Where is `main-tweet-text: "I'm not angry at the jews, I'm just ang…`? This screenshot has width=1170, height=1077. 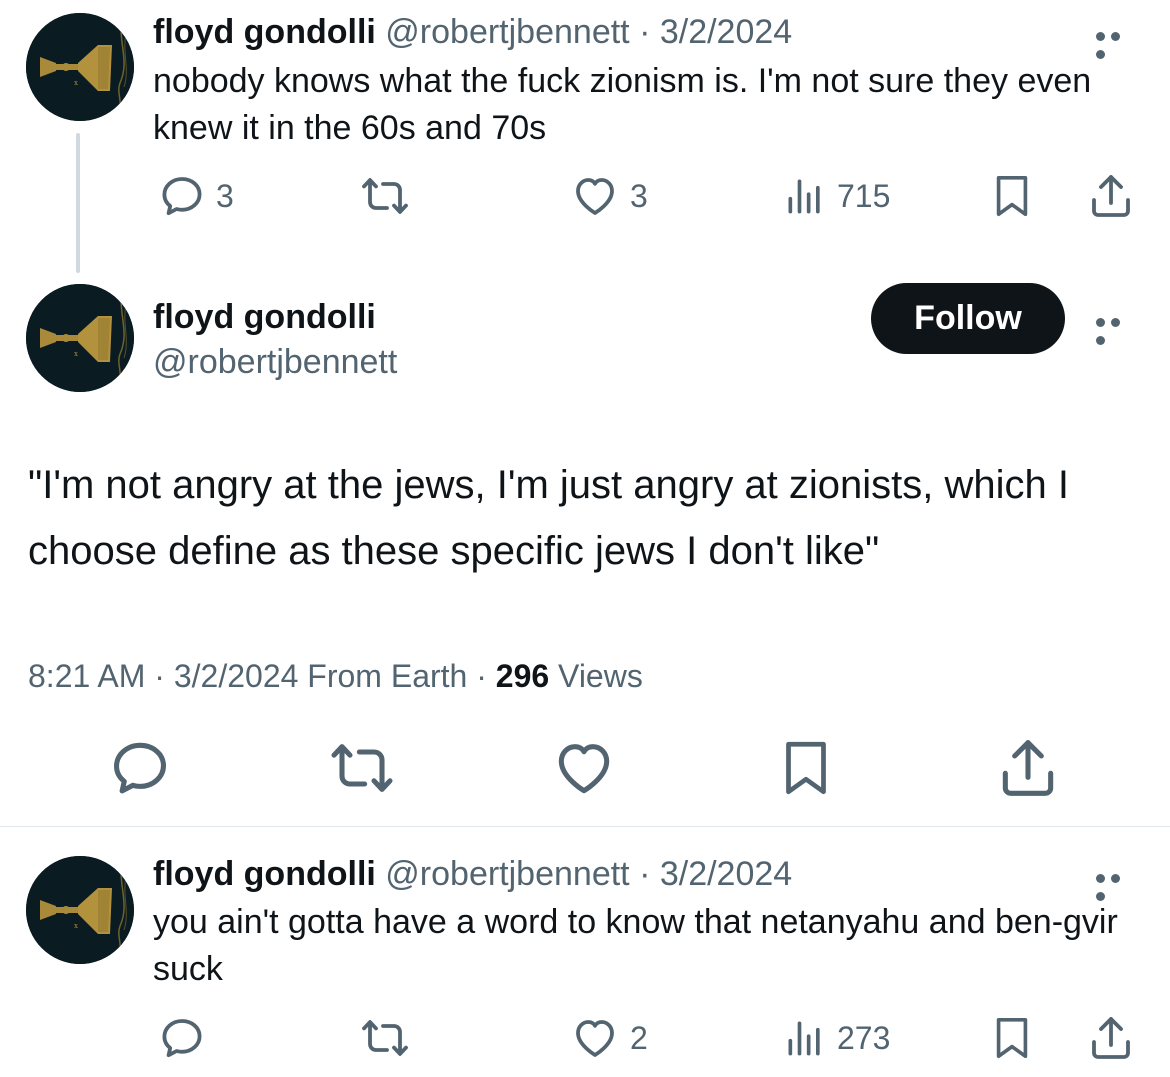 main-tweet-text: "I'm not angry at the jews, I'm just ang… is located at coordinates (548, 518).